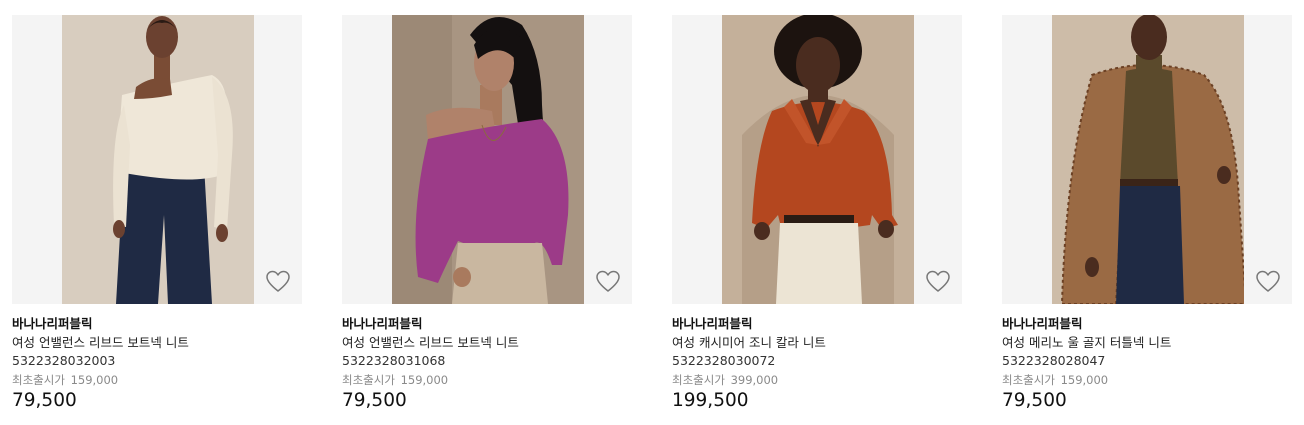  What do you see at coordinates (1147, 342) in the screenshot?
I see `product-name: 여성 메리노 울 골지 터틀넥 니트` at bounding box center [1147, 342].